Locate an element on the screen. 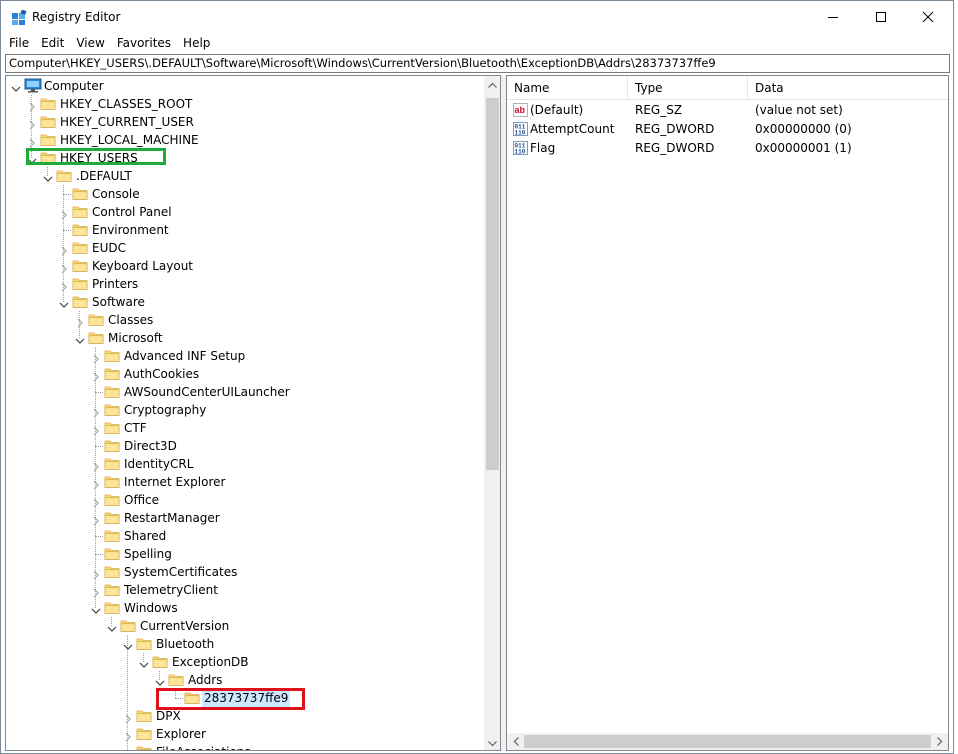 The height and width of the screenshot is (754, 958). tree-node-label: Microsoft is located at coordinates (135, 338).